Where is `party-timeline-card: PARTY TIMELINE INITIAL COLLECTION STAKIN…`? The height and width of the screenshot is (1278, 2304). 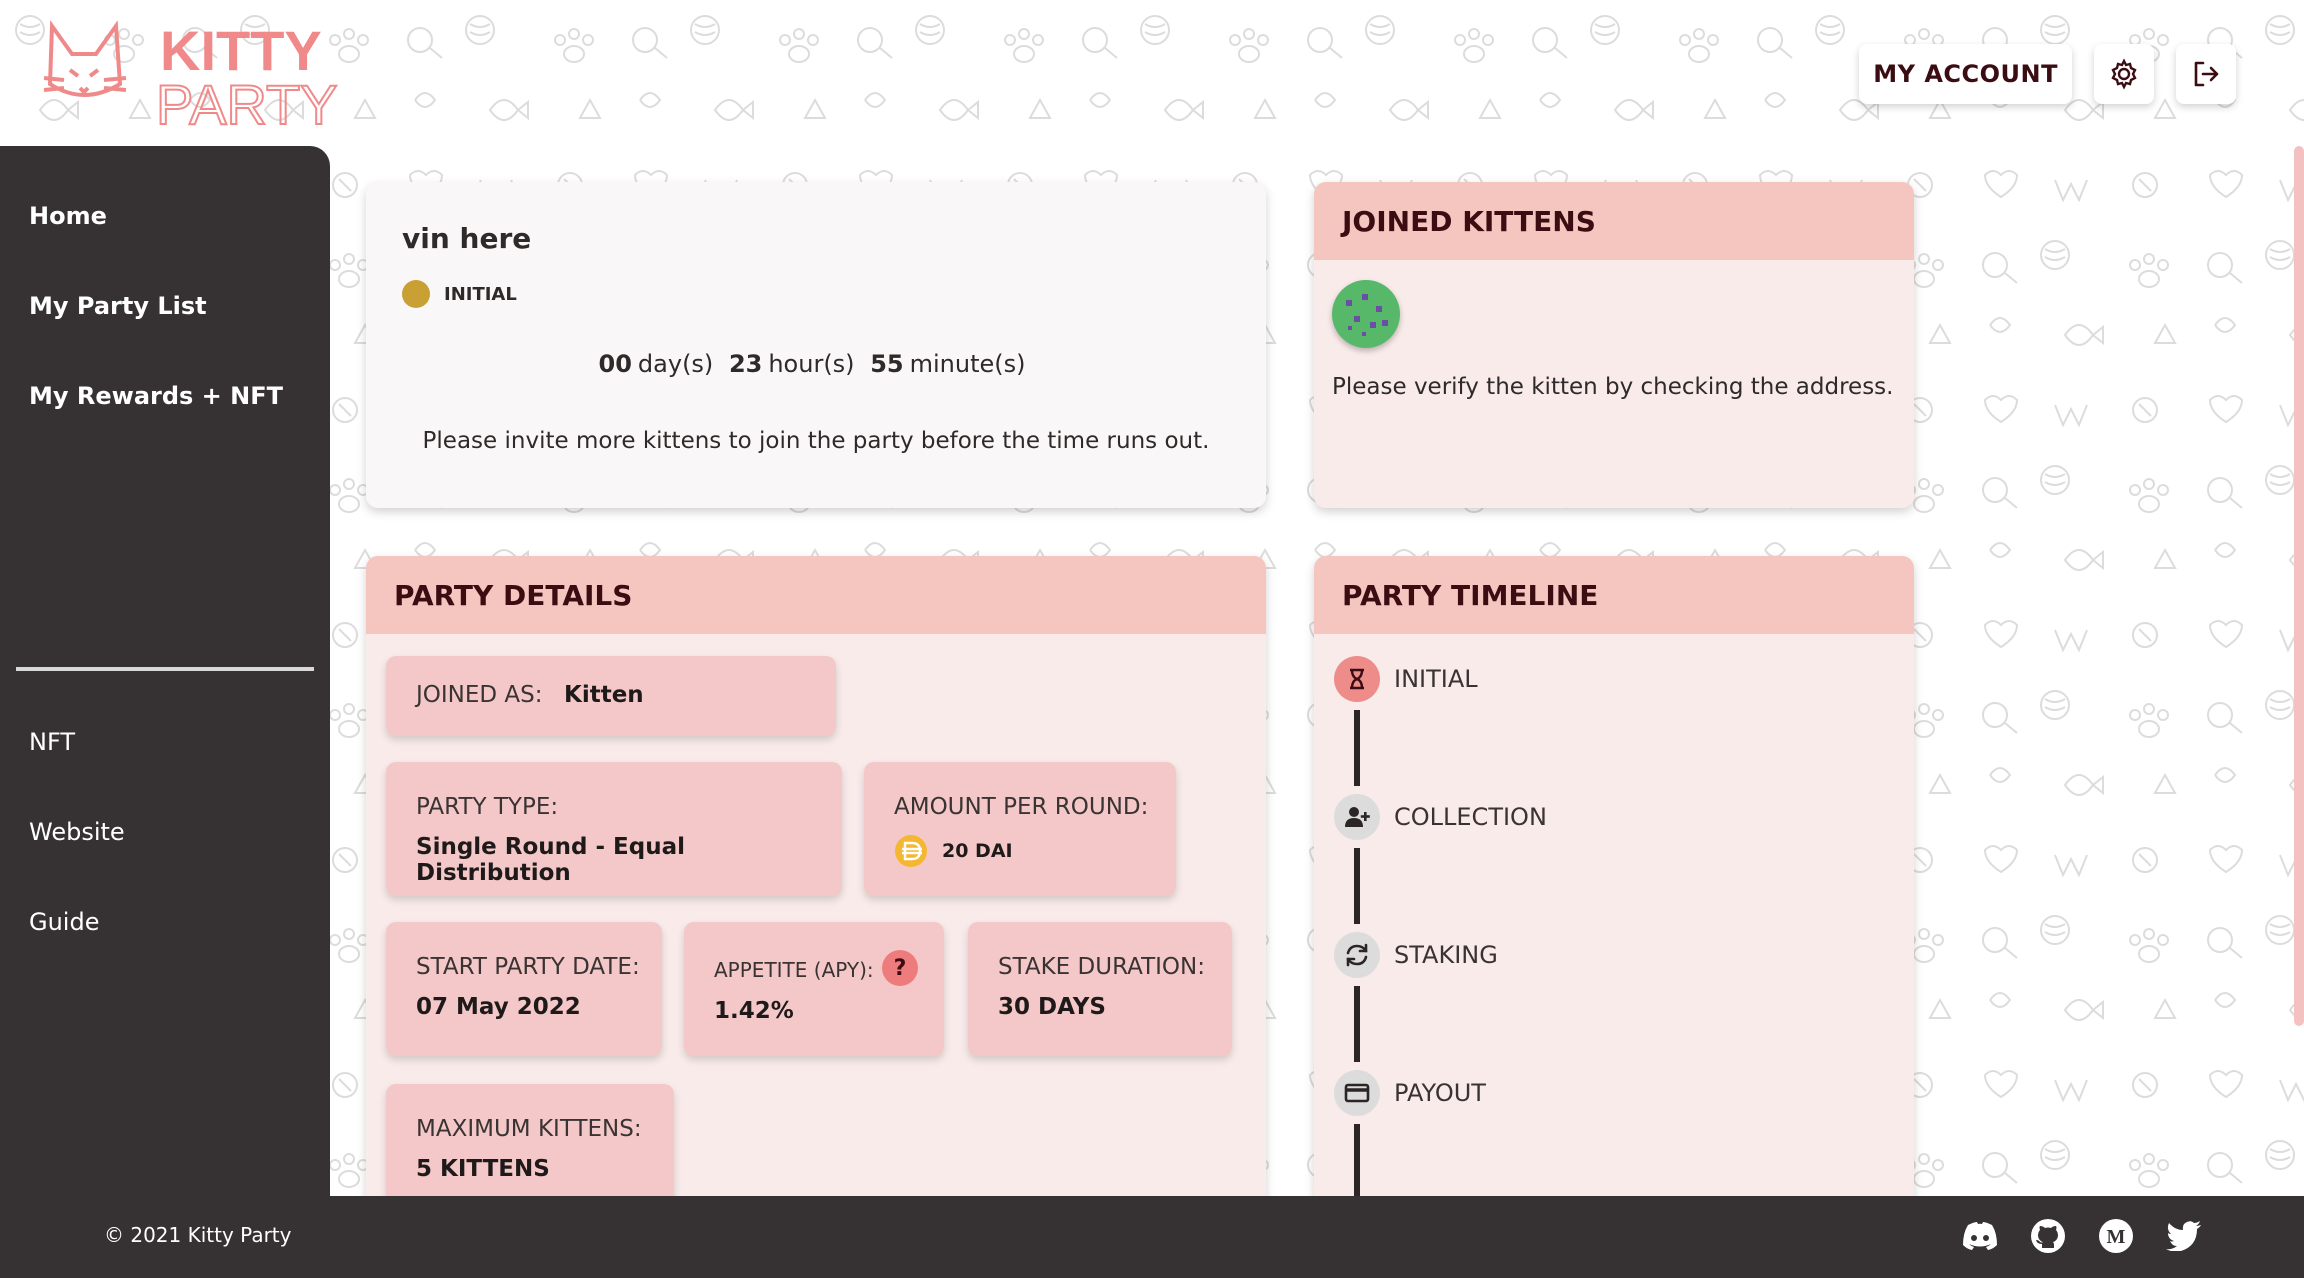 party-timeline-card: PARTY TIMELINE INITIAL COLLECTION STAKIN… is located at coordinates (1614, 886).